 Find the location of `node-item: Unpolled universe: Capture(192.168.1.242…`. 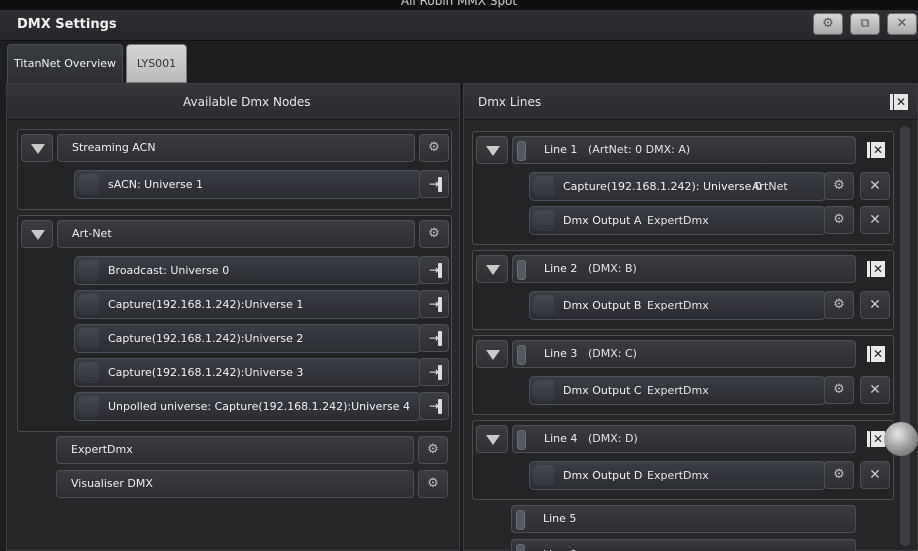

node-item: Unpolled universe: Capture(192.168.1.242… is located at coordinates (247, 406).